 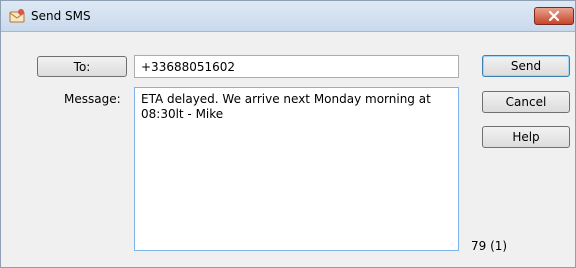 I want to click on close-icon, so click(x=554, y=16).